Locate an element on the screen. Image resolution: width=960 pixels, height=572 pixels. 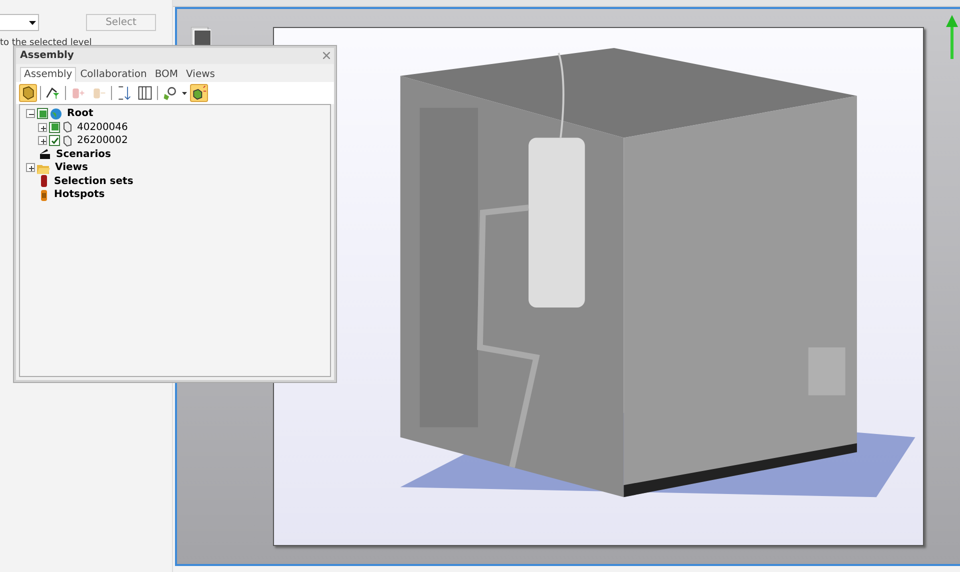
panel-tab: Views is located at coordinates (200, 74).